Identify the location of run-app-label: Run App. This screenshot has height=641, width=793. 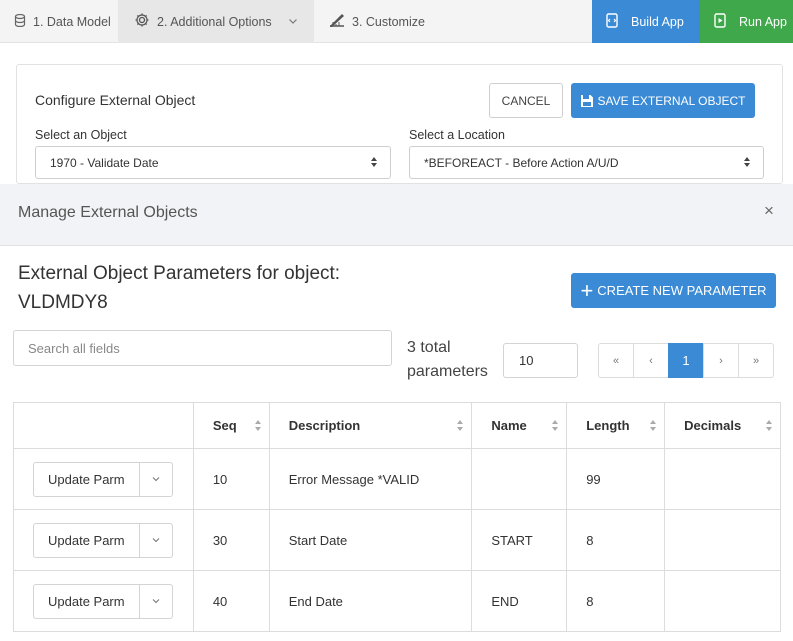
(763, 21).